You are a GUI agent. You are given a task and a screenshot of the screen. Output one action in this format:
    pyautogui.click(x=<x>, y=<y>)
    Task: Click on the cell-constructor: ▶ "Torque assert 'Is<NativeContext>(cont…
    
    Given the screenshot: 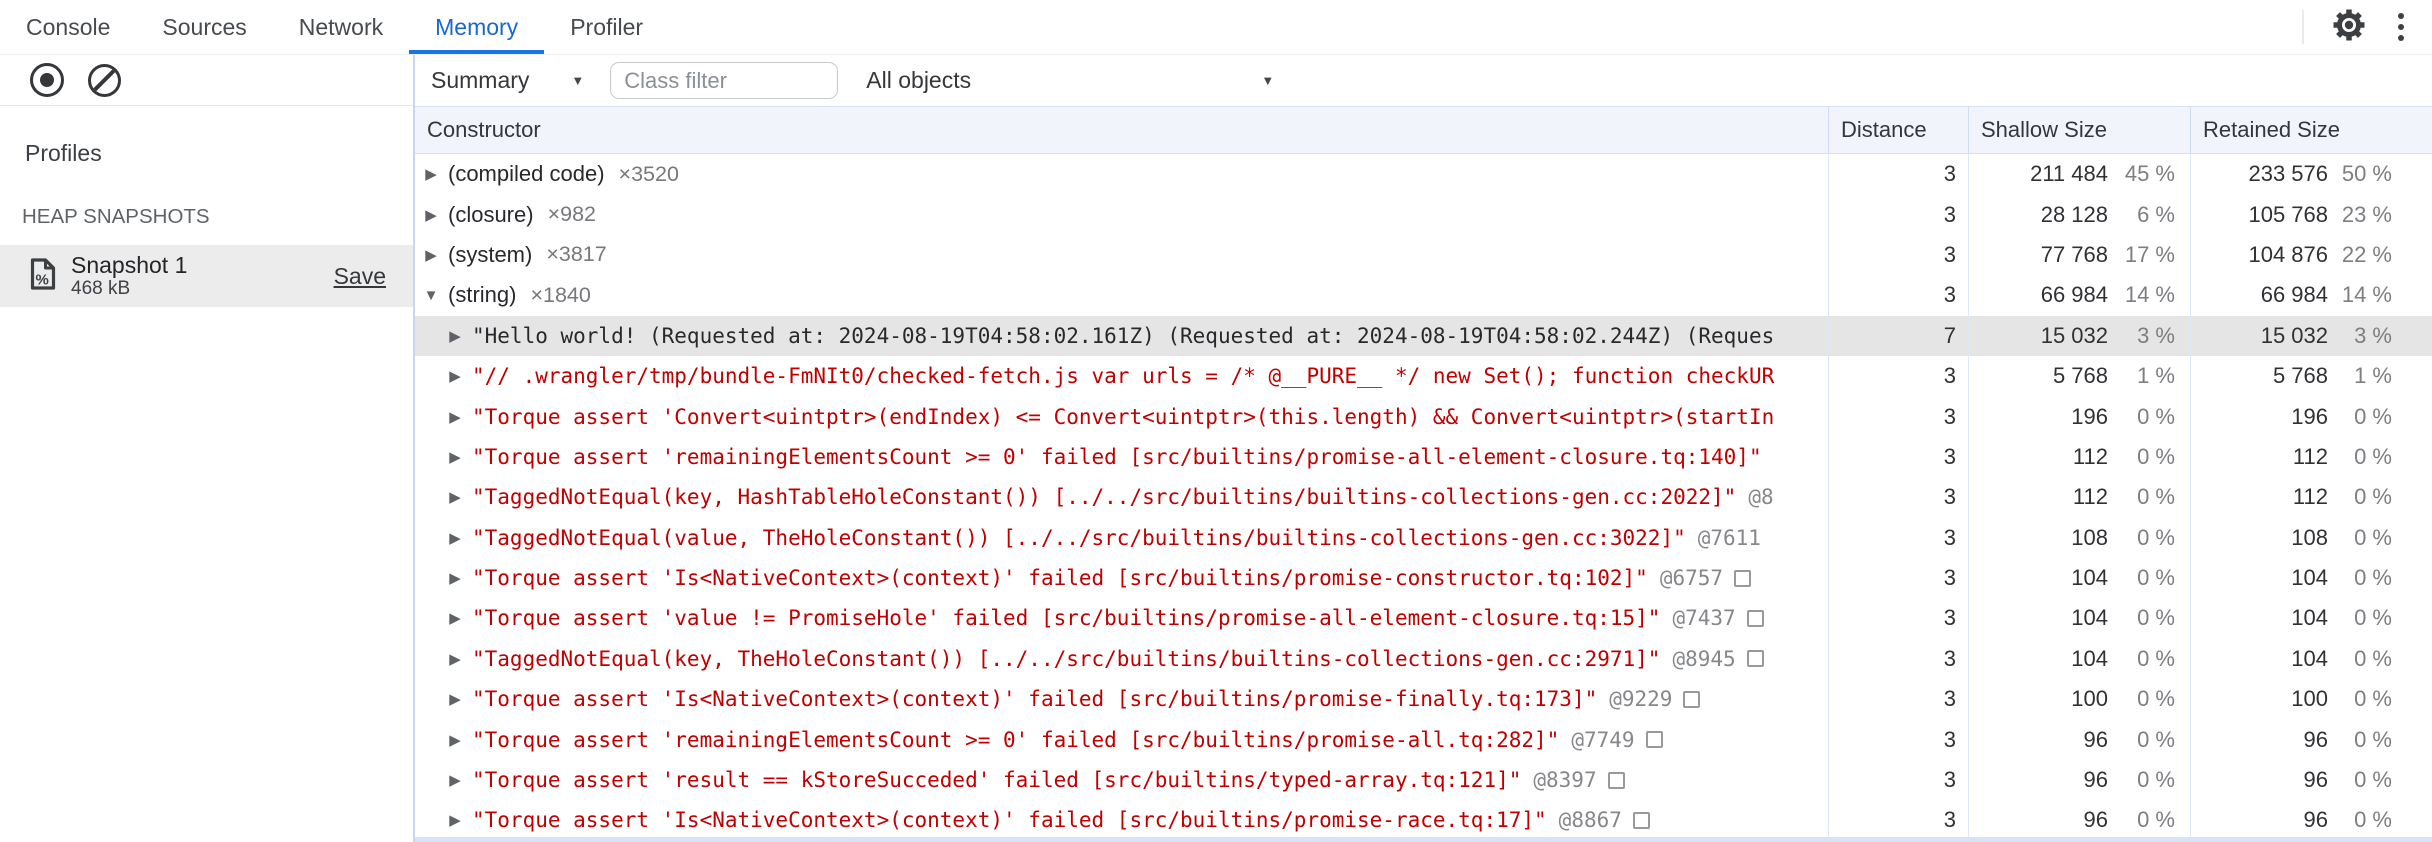 What is the action you would take?
    pyautogui.click(x=1121, y=578)
    